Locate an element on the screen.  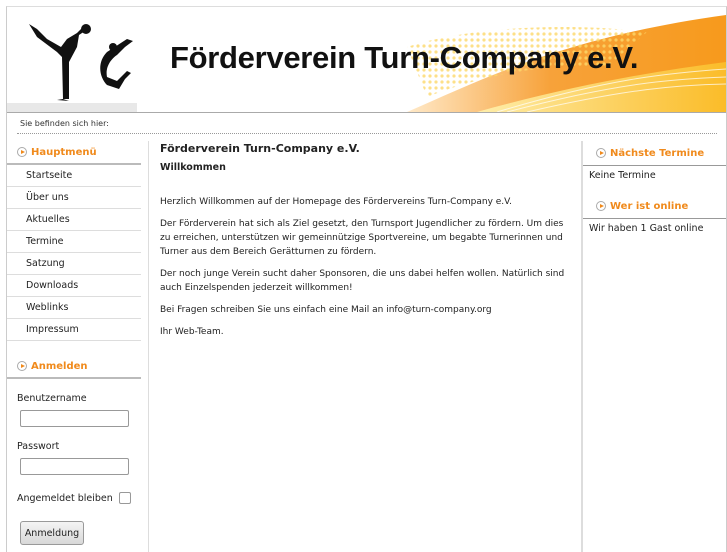
main-menu-title-label: Hauptmenü is located at coordinates (64, 152).